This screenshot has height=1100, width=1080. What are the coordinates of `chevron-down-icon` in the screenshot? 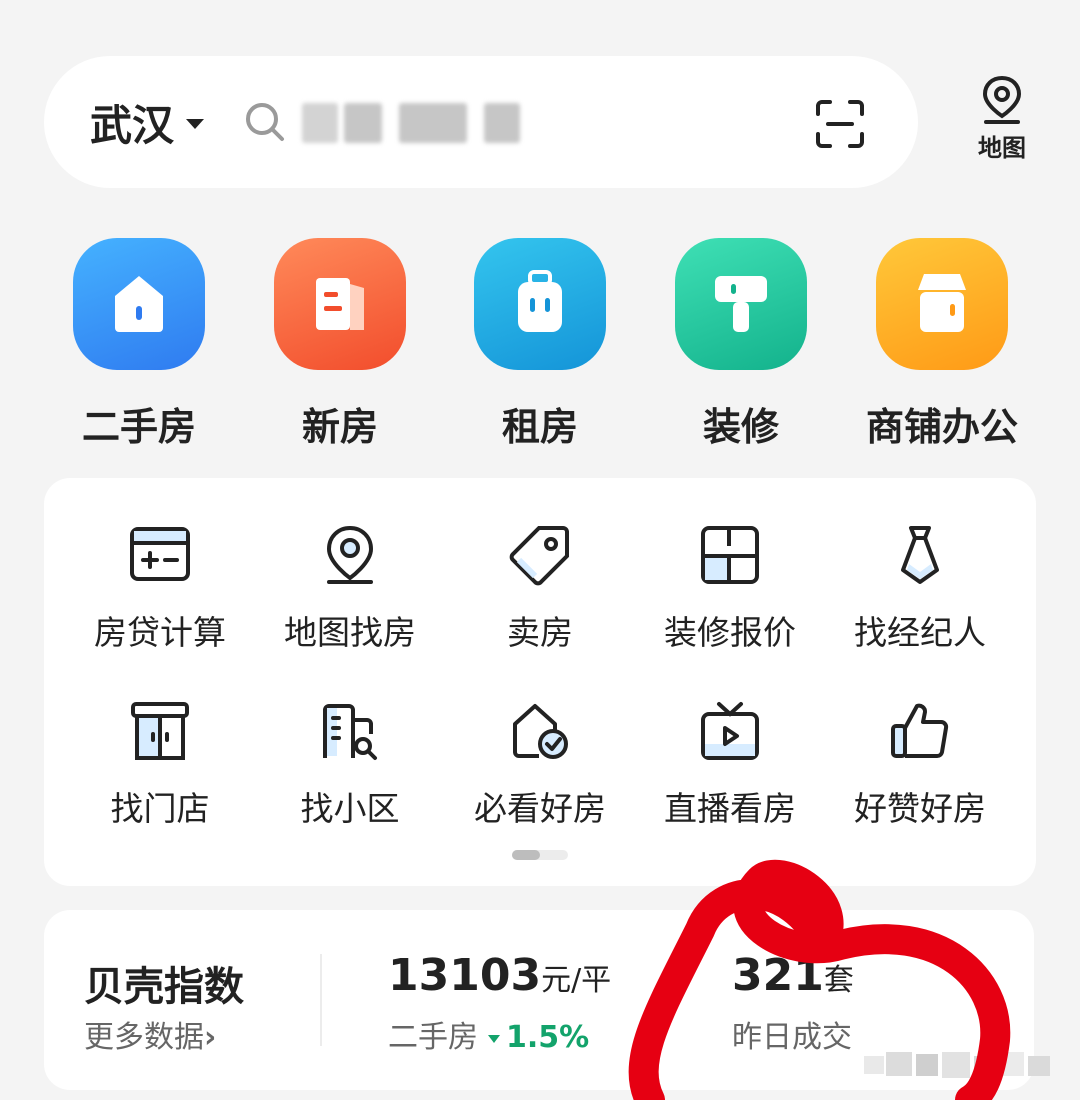 It's located at (195, 124).